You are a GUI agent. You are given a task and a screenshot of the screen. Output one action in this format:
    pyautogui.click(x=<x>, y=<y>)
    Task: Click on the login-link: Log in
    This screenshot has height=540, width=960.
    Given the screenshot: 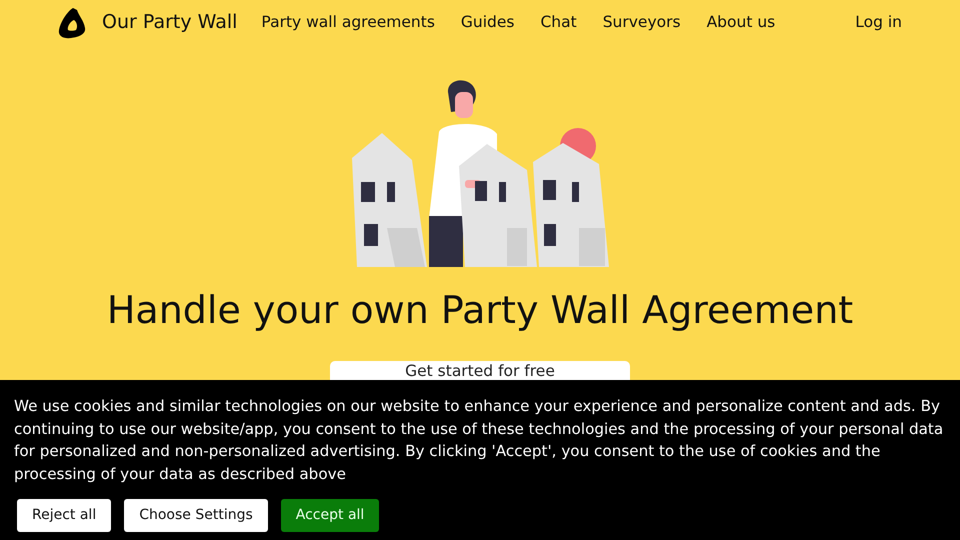 What is the action you would take?
    pyautogui.click(x=878, y=22)
    